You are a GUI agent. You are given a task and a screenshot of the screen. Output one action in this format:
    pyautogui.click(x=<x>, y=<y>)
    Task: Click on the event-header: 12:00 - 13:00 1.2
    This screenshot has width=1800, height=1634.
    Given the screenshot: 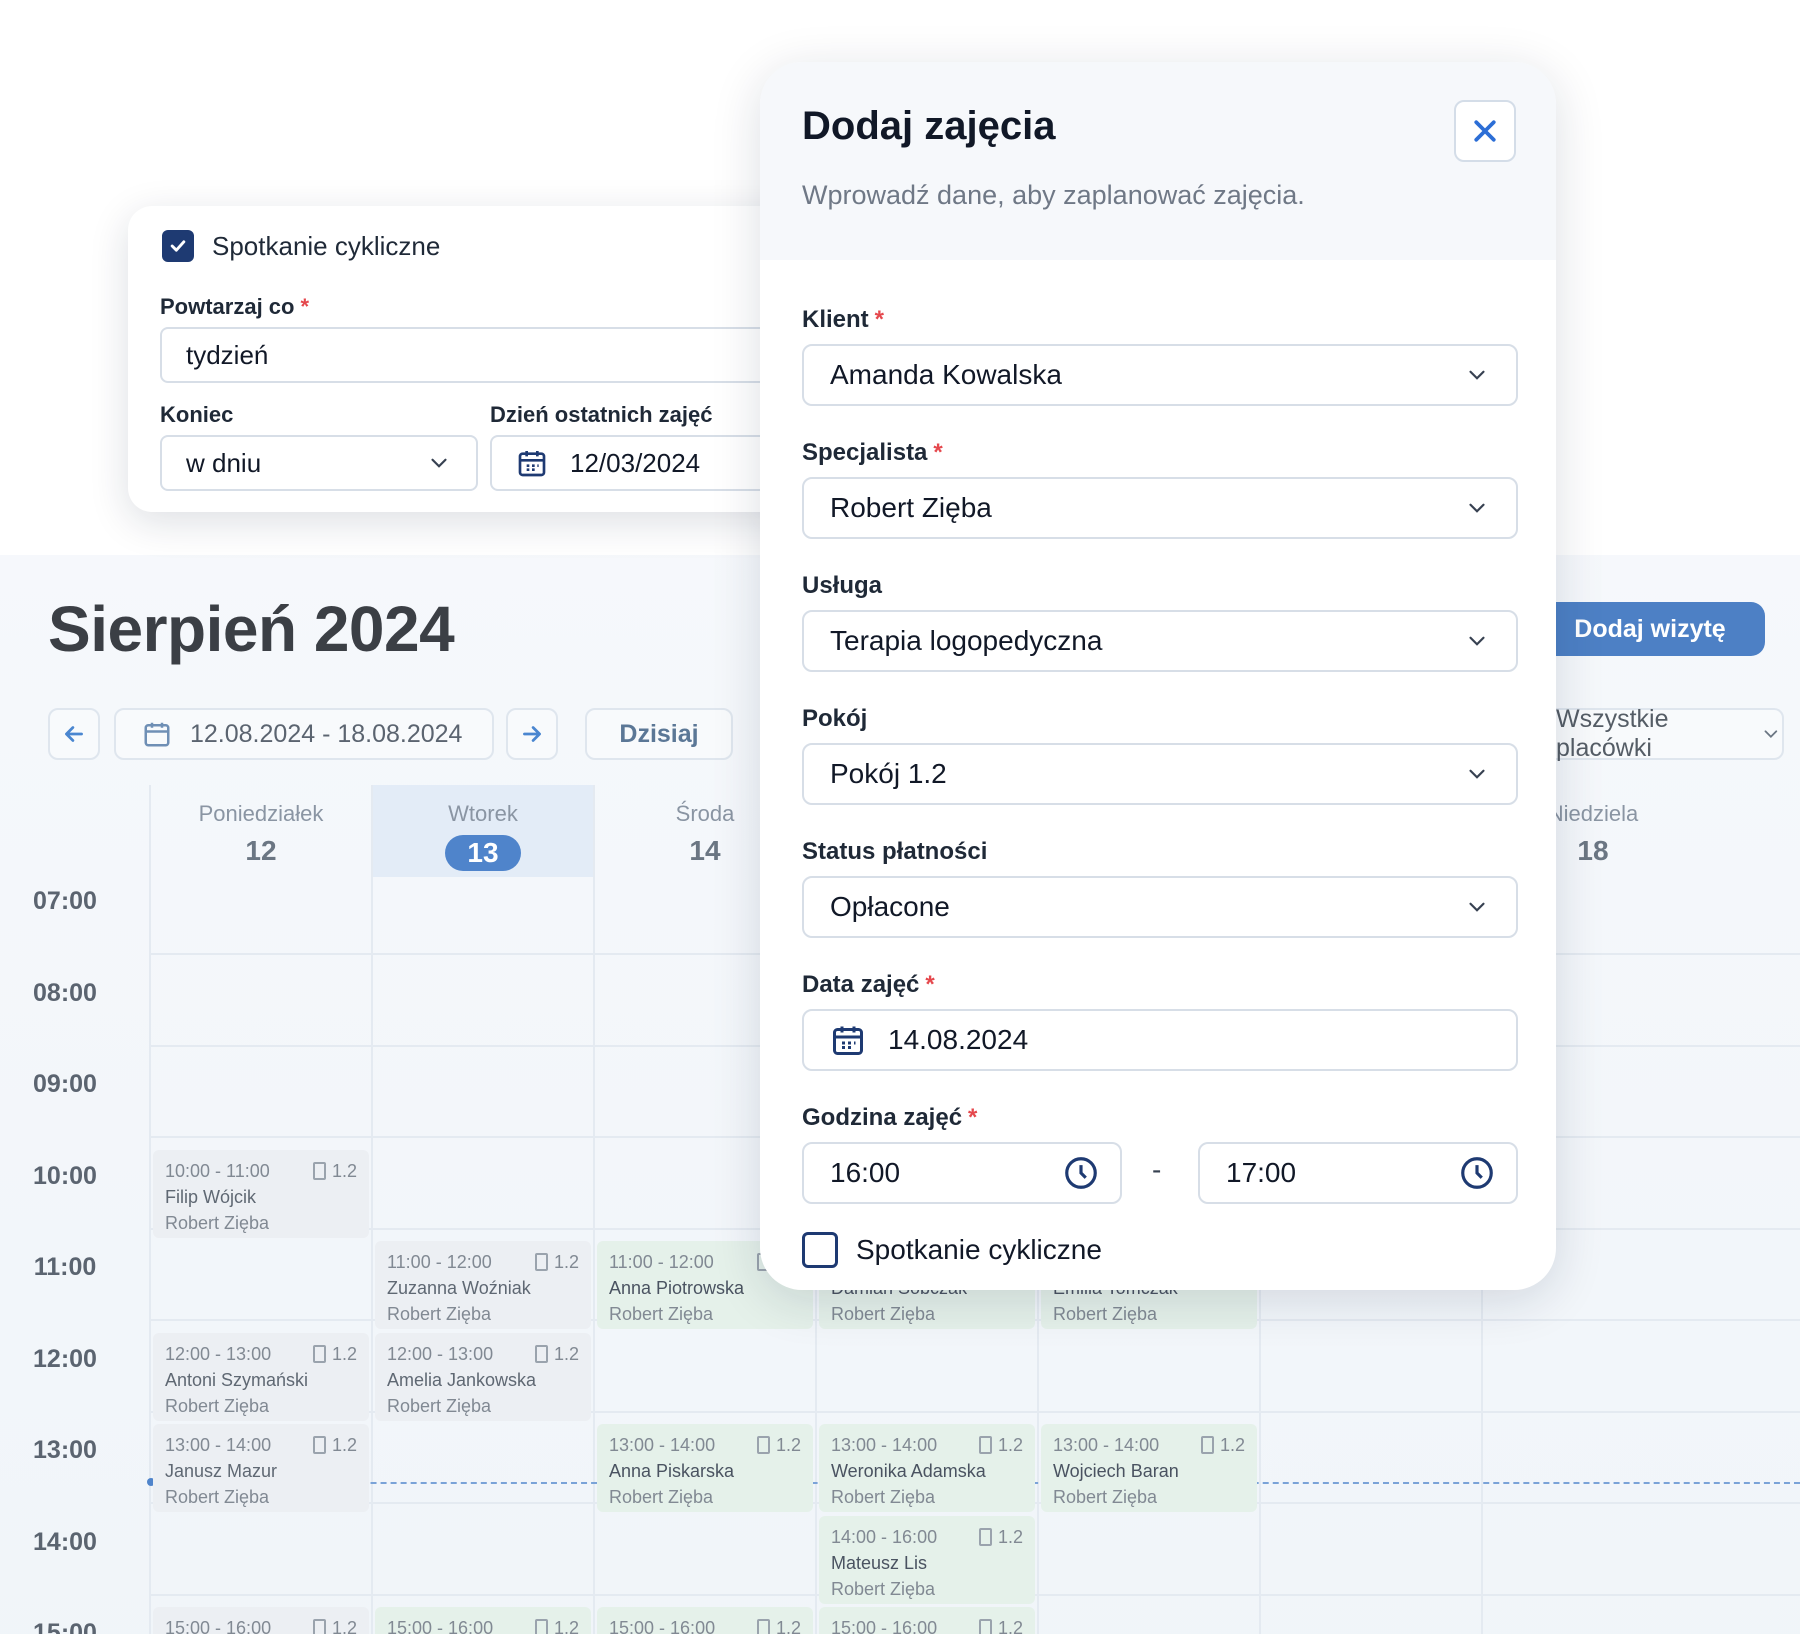 What is the action you would take?
    pyautogui.click(x=261, y=1354)
    